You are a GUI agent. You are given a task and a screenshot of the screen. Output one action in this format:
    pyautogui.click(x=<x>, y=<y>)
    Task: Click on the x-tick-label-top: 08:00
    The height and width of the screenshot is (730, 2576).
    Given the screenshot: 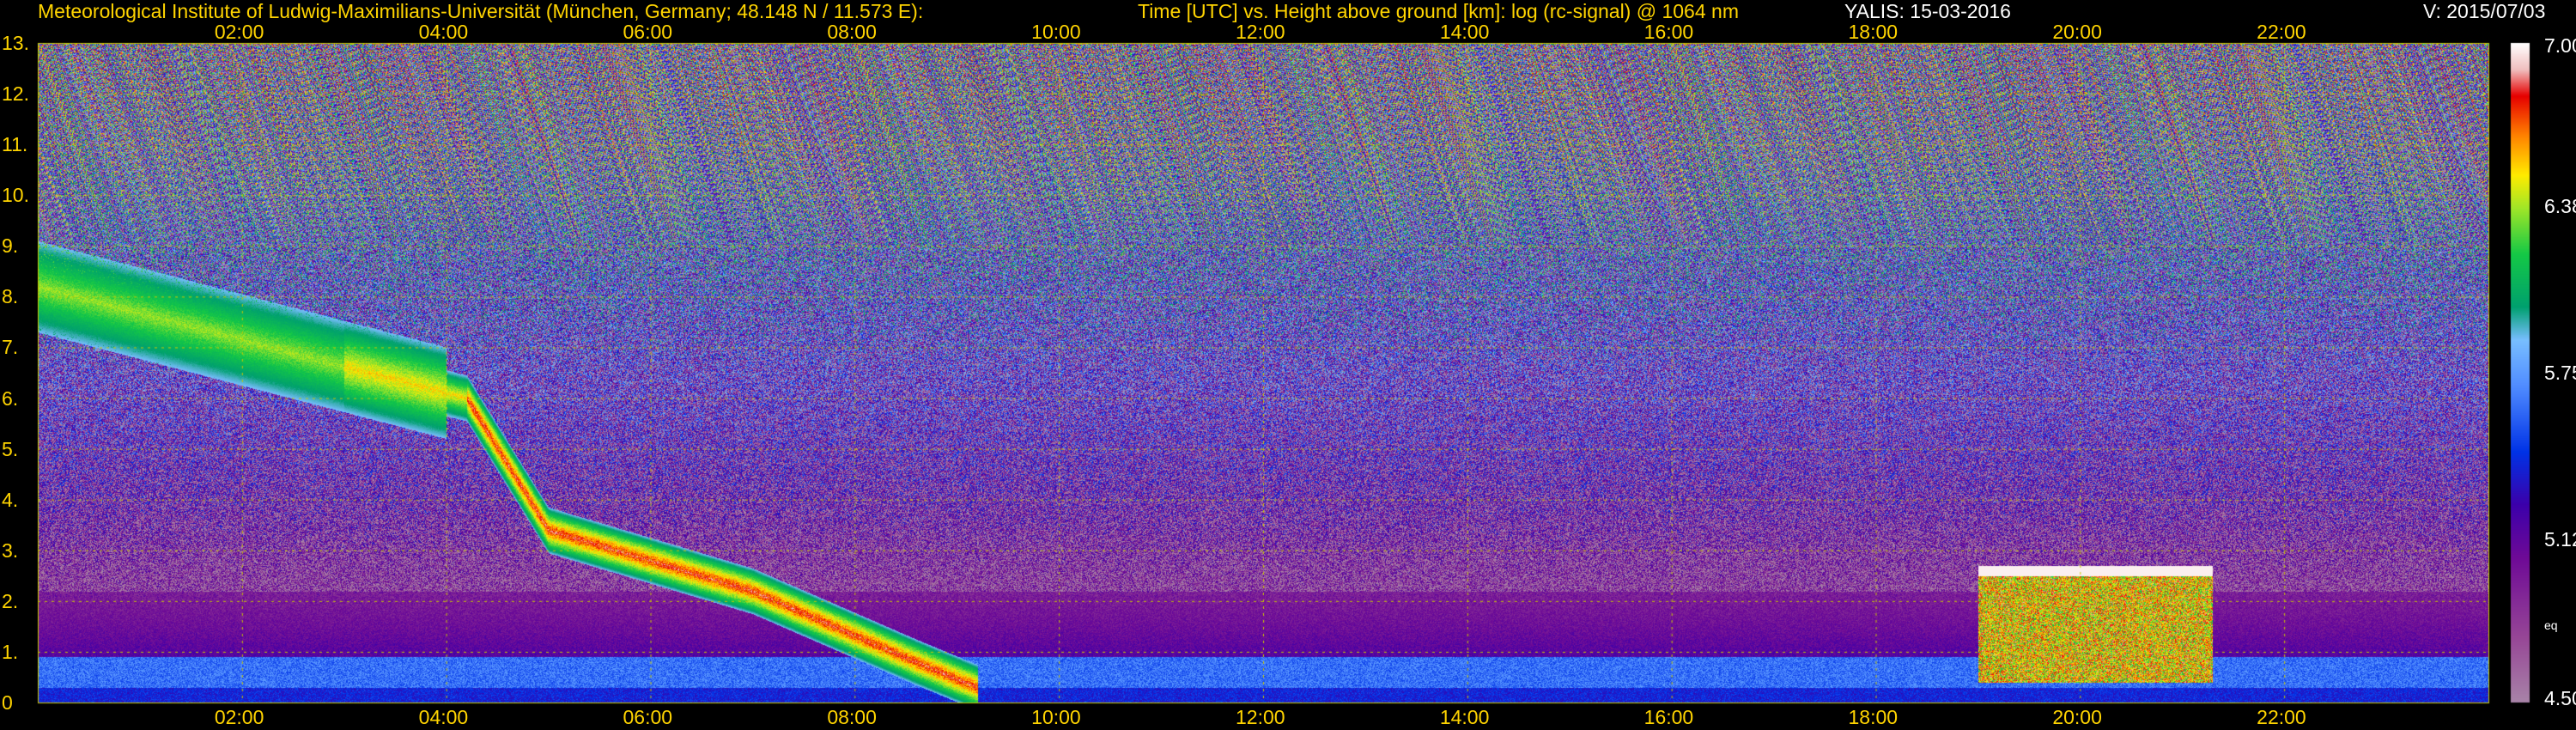 What is the action you would take?
    pyautogui.click(x=852, y=32)
    